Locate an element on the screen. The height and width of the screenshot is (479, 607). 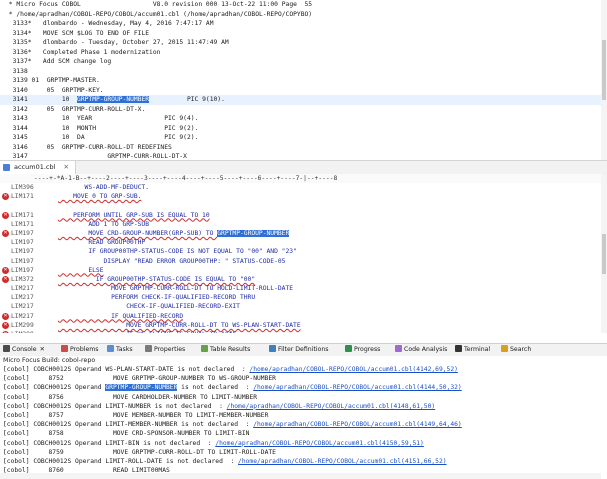
tab-table-results: Table Results is located at coordinates (225, 350).